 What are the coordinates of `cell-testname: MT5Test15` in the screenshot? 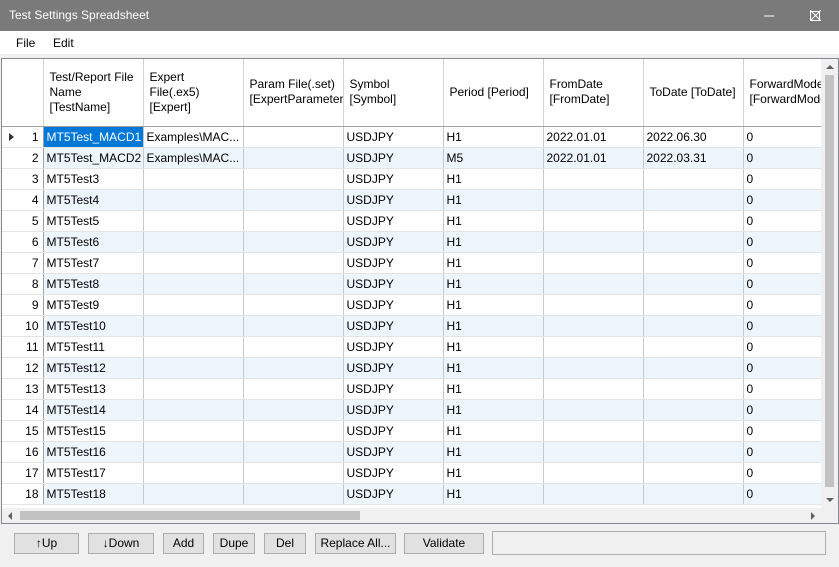 It's located at (93, 431).